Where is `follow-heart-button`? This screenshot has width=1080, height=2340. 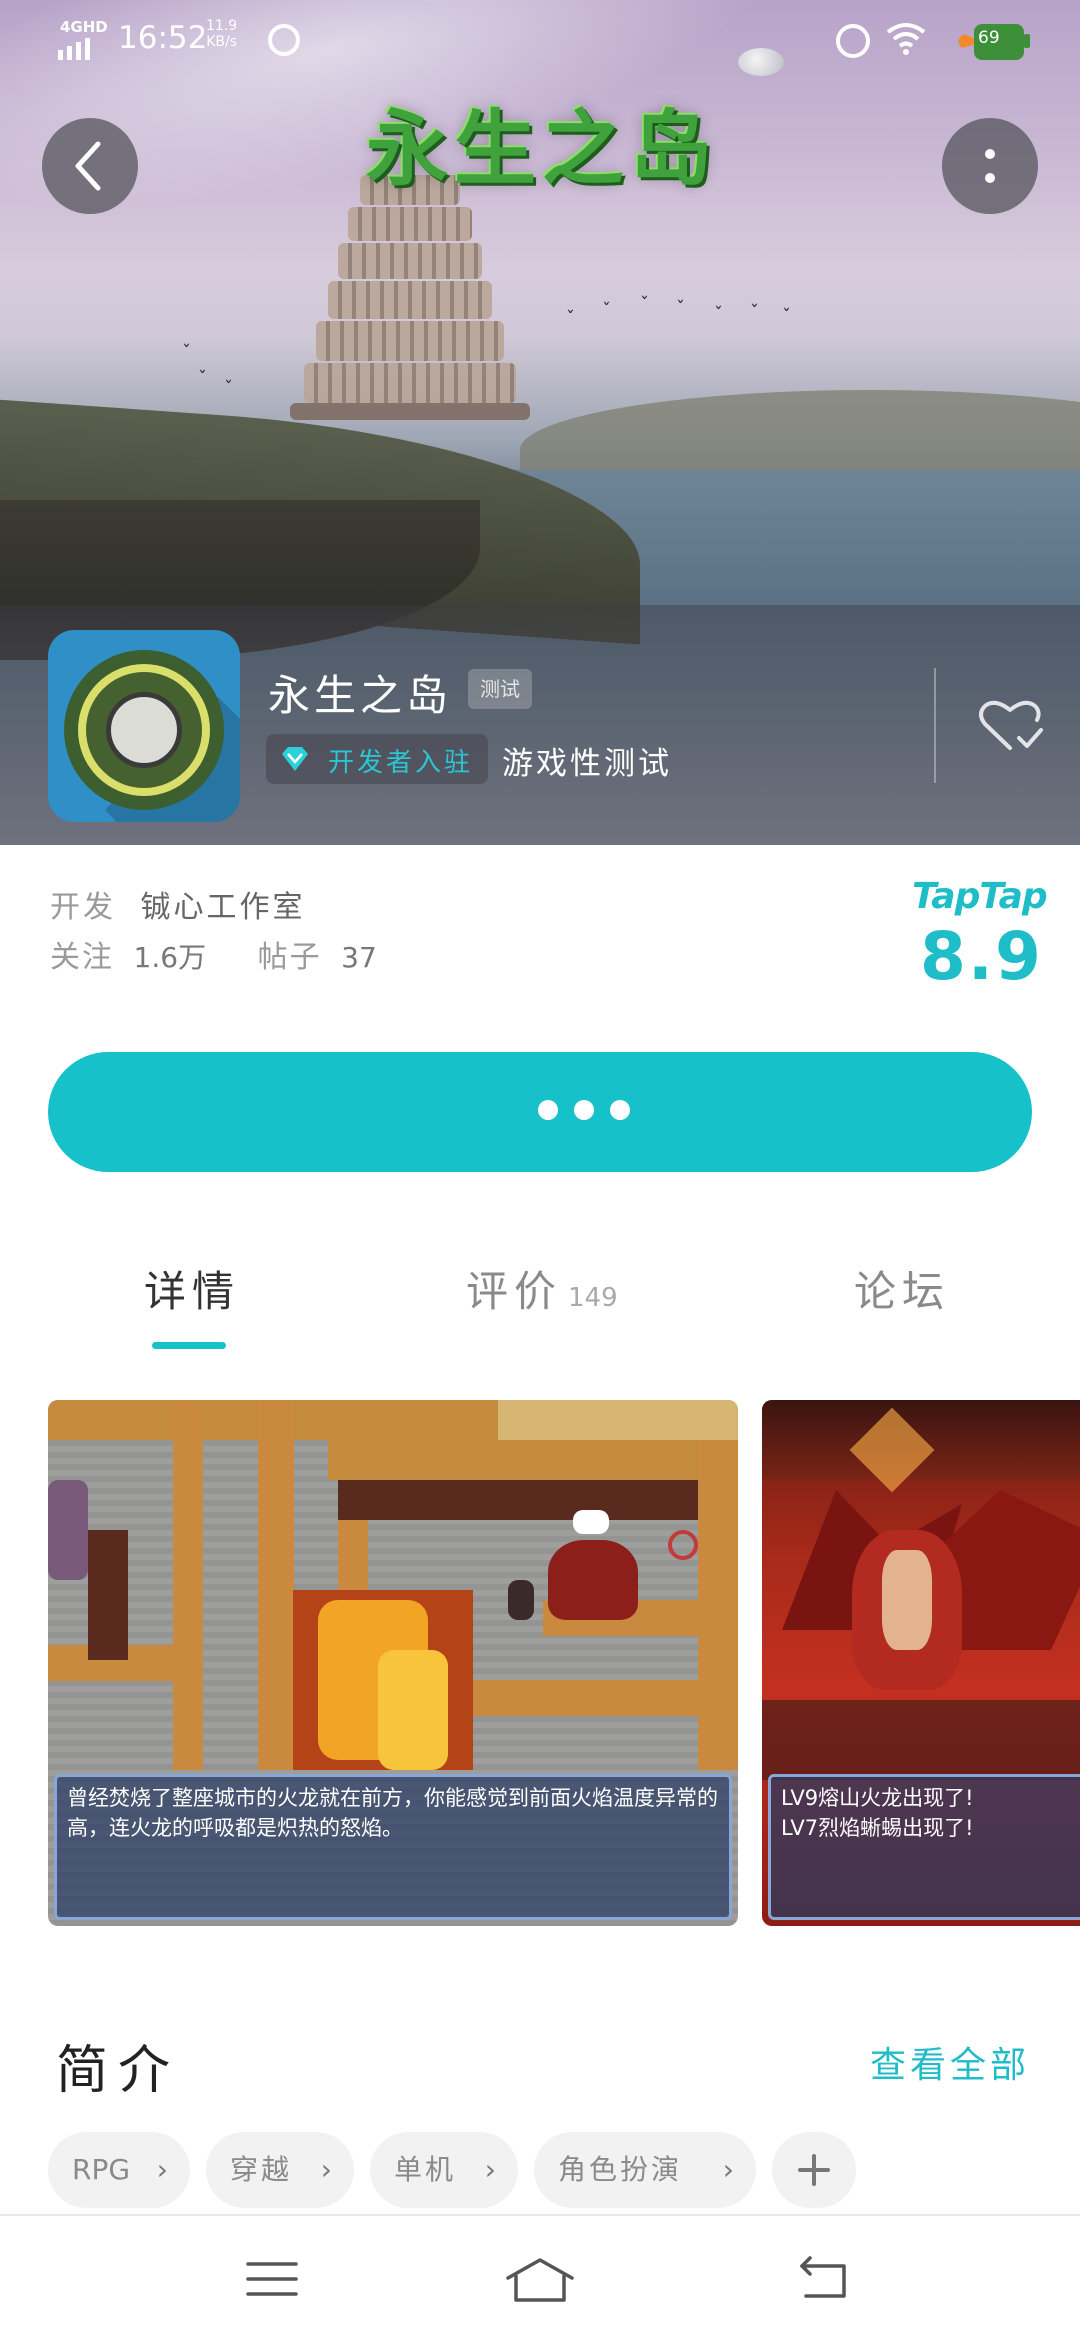 follow-heart-button is located at coordinates (1010, 724).